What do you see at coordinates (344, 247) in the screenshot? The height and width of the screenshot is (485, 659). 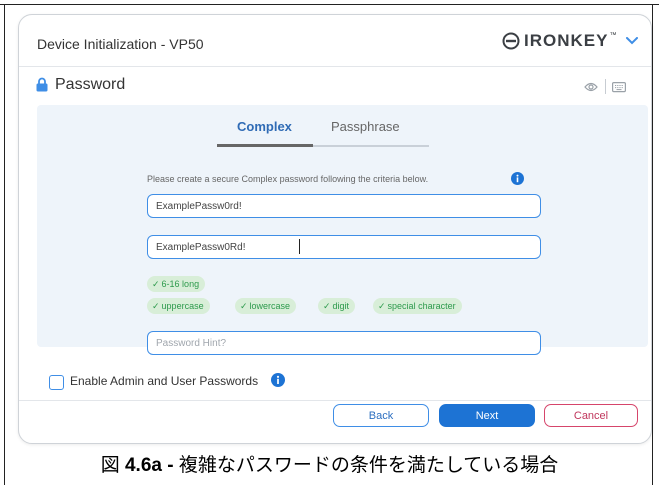 I see `confirm-password-input` at bounding box center [344, 247].